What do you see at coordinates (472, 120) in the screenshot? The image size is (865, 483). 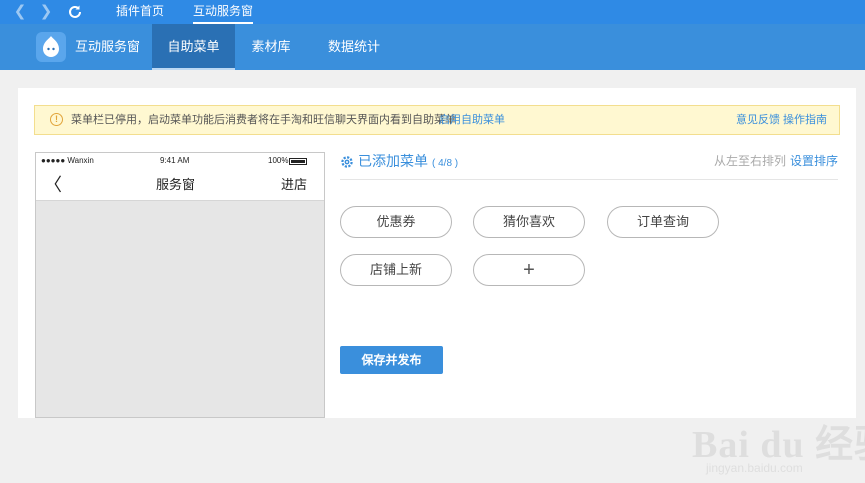 I see `enable-menu-link: 启用自助菜单` at bounding box center [472, 120].